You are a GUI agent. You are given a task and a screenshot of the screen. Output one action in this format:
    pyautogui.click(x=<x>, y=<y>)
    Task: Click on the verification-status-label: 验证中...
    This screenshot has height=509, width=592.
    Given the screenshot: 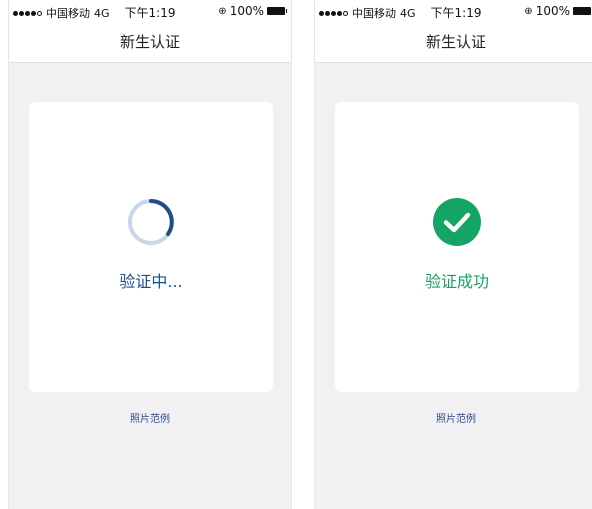 What is the action you would take?
    pyautogui.click(x=151, y=281)
    